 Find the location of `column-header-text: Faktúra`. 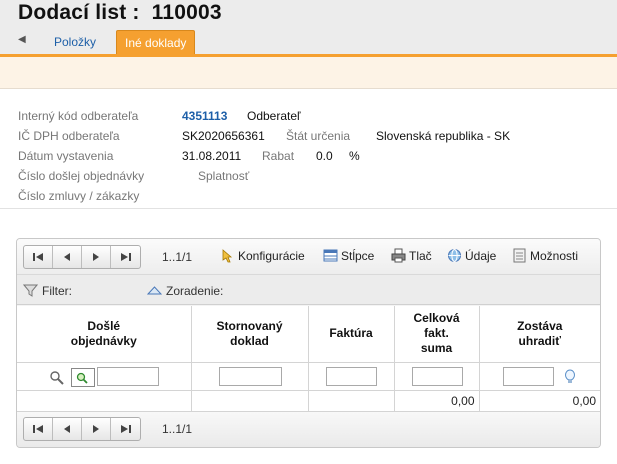

column-header-text: Faktúra is located at coordinates (351, 333).